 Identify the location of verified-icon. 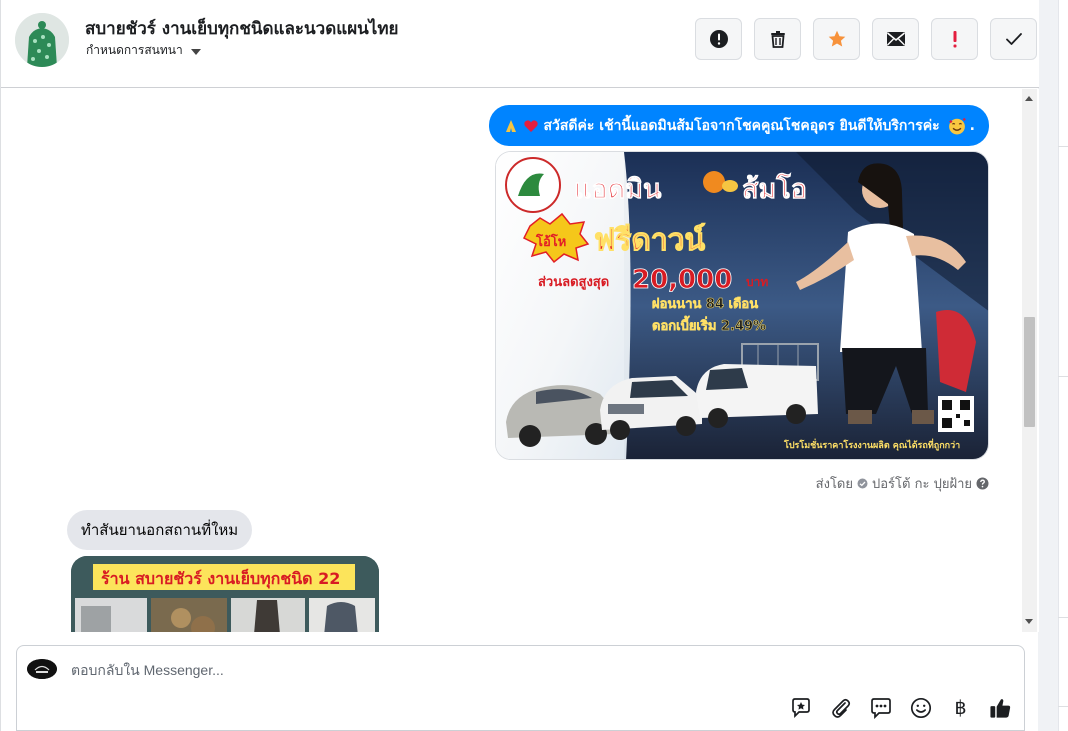
(862, 483).